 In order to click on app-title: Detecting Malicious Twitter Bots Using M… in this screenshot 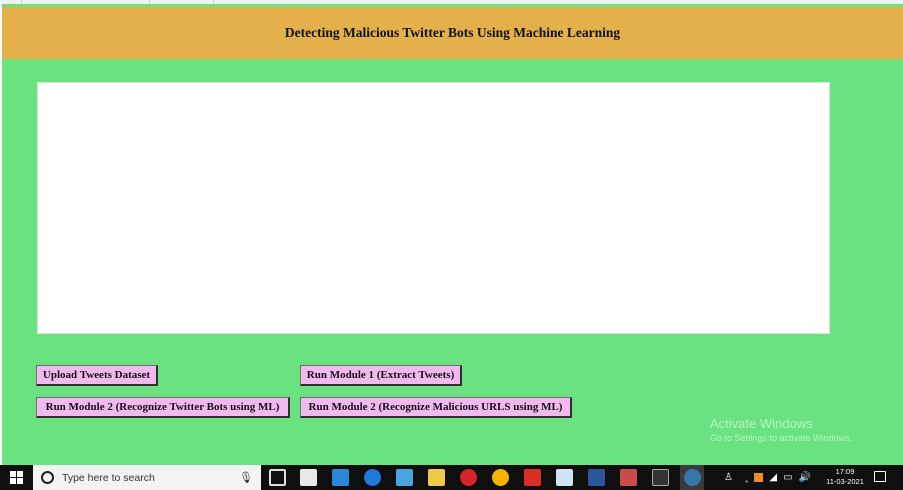, I will do `click(452, 32)`.